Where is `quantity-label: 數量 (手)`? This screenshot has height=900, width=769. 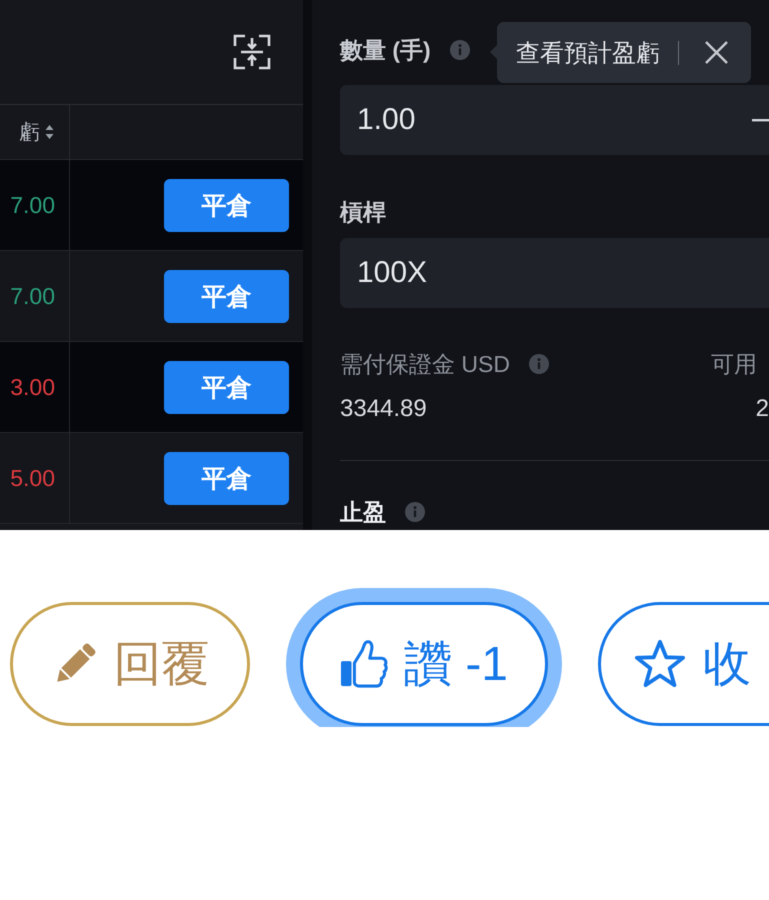
quantity-label: 數量 (手) is located at coordinates (385, 50).